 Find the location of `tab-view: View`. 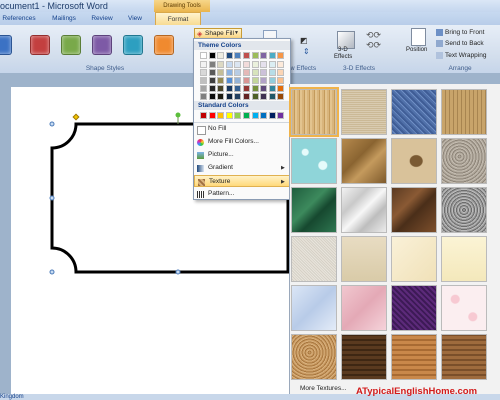

tab-view: View is located at coordinates (135, 18).